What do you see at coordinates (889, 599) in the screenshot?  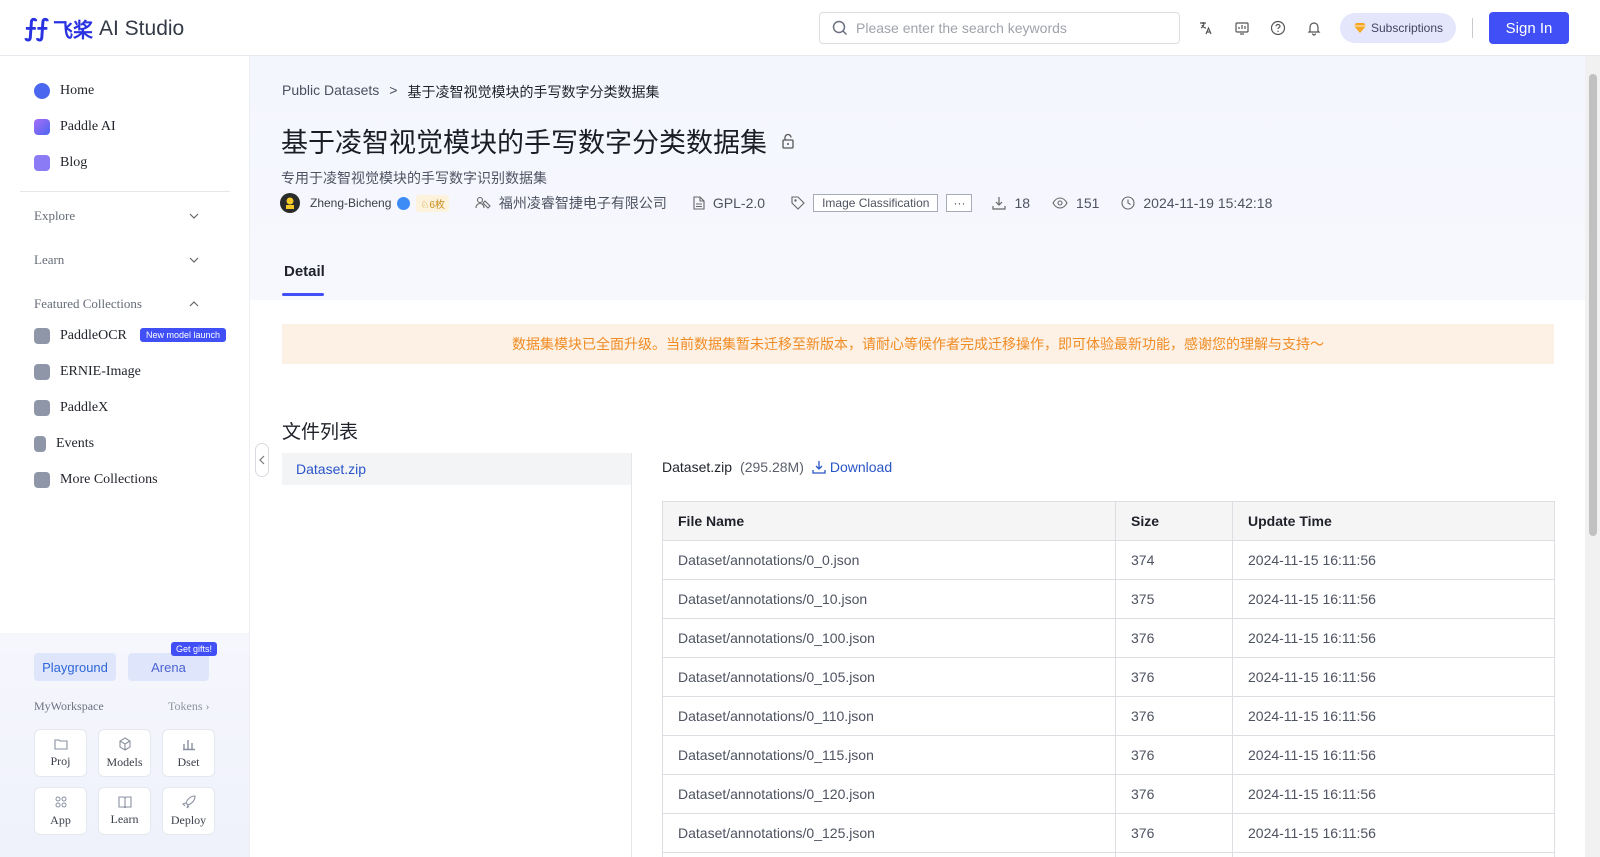 I see `file-name-cell: Dataset/annotations/0_10.json` at bounding box center [889, 599].